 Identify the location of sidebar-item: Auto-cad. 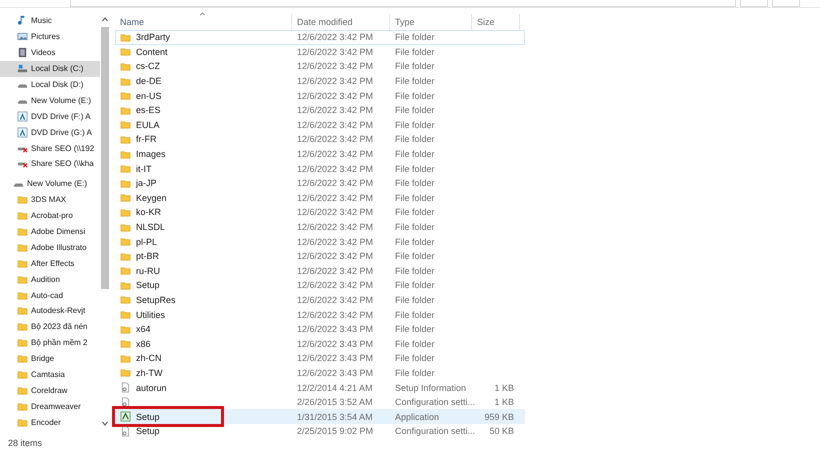
(50, 295).